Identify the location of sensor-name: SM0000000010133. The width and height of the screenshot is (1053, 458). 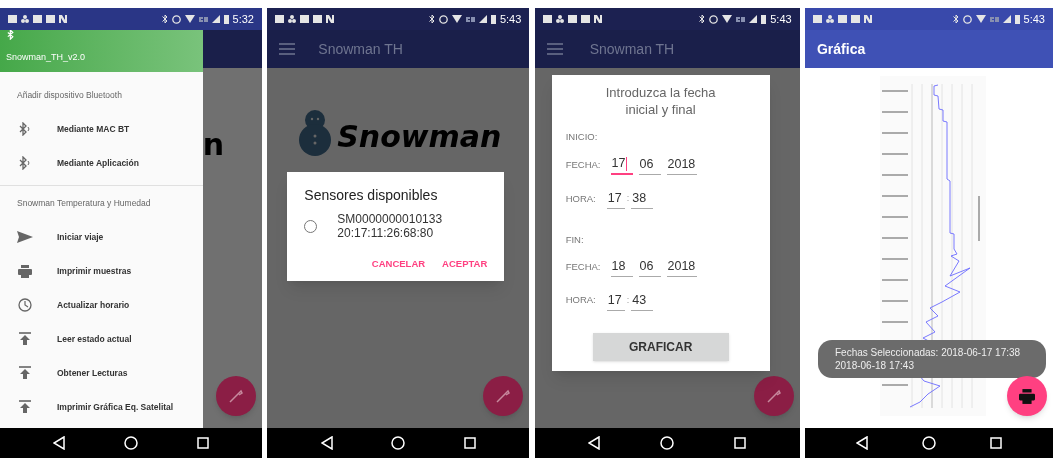
(390, 219).